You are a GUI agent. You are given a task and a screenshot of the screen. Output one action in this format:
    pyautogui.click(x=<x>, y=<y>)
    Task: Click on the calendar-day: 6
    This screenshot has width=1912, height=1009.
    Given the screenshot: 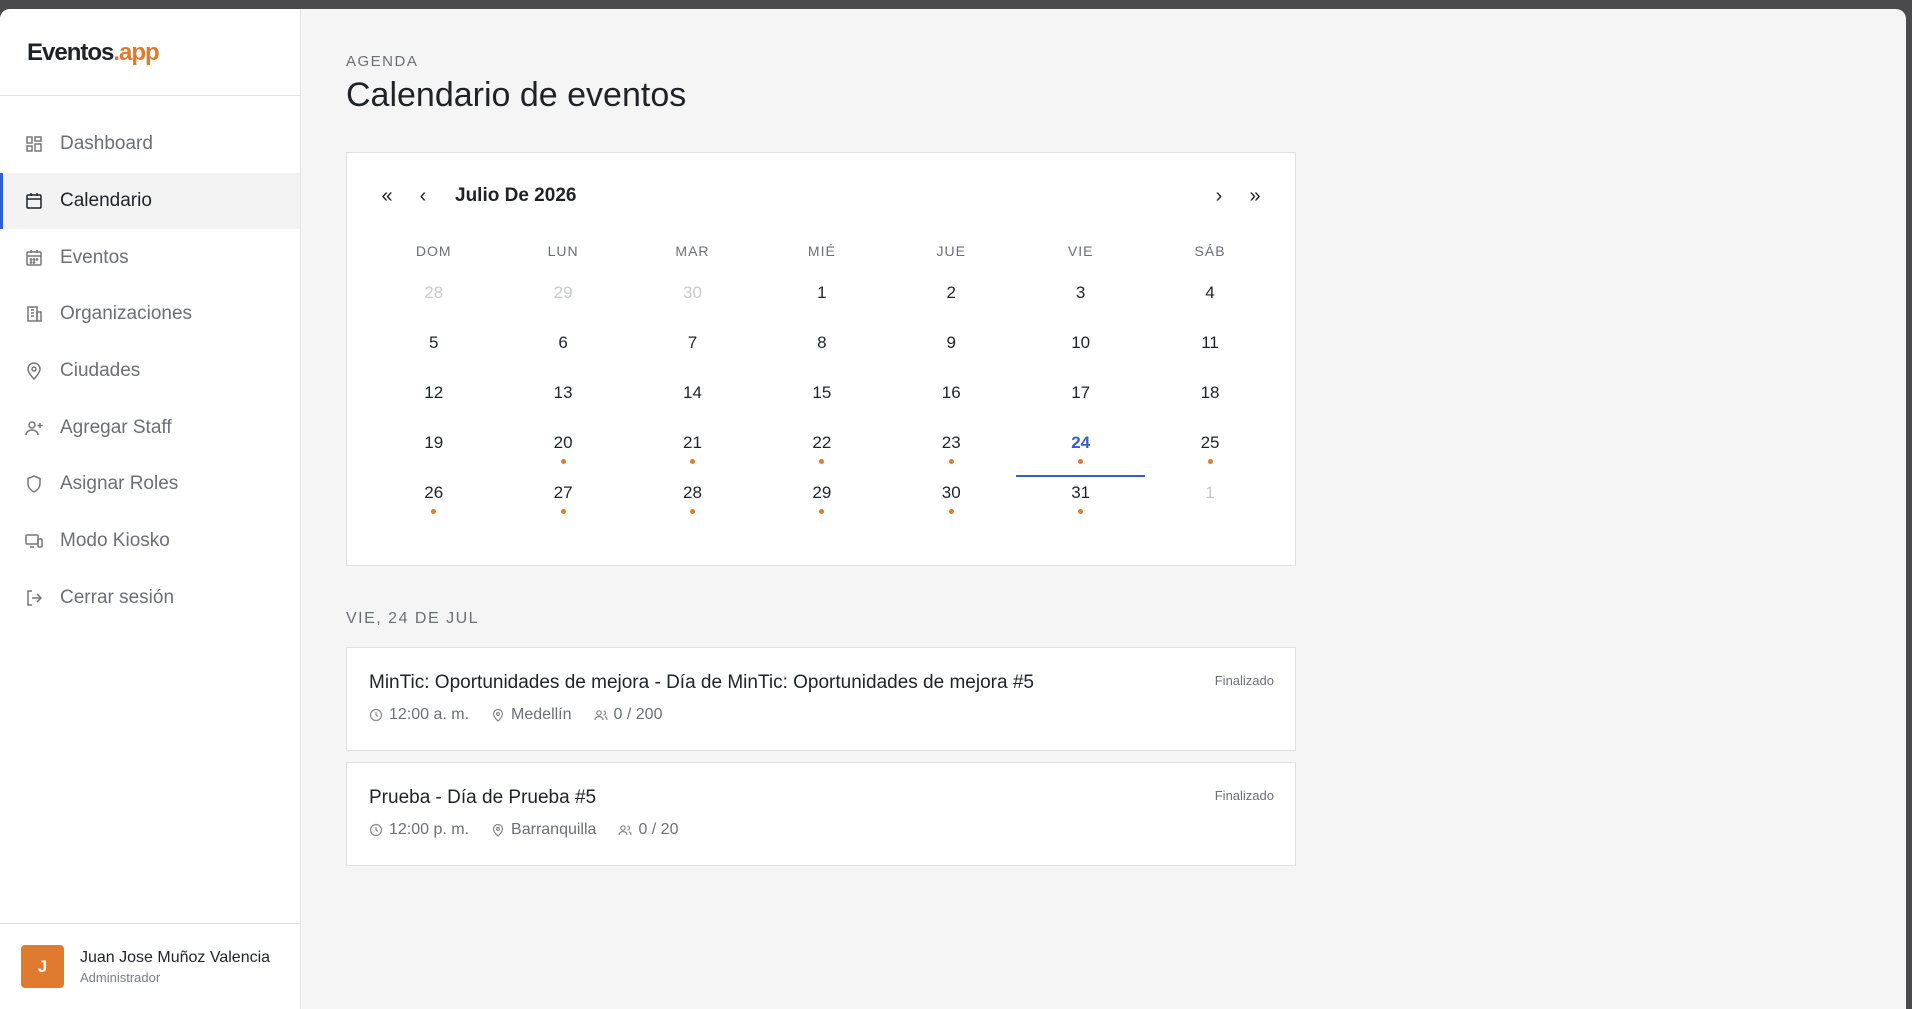 What is the action you would take?
    pyautogui.click(x=562, y=350)
    